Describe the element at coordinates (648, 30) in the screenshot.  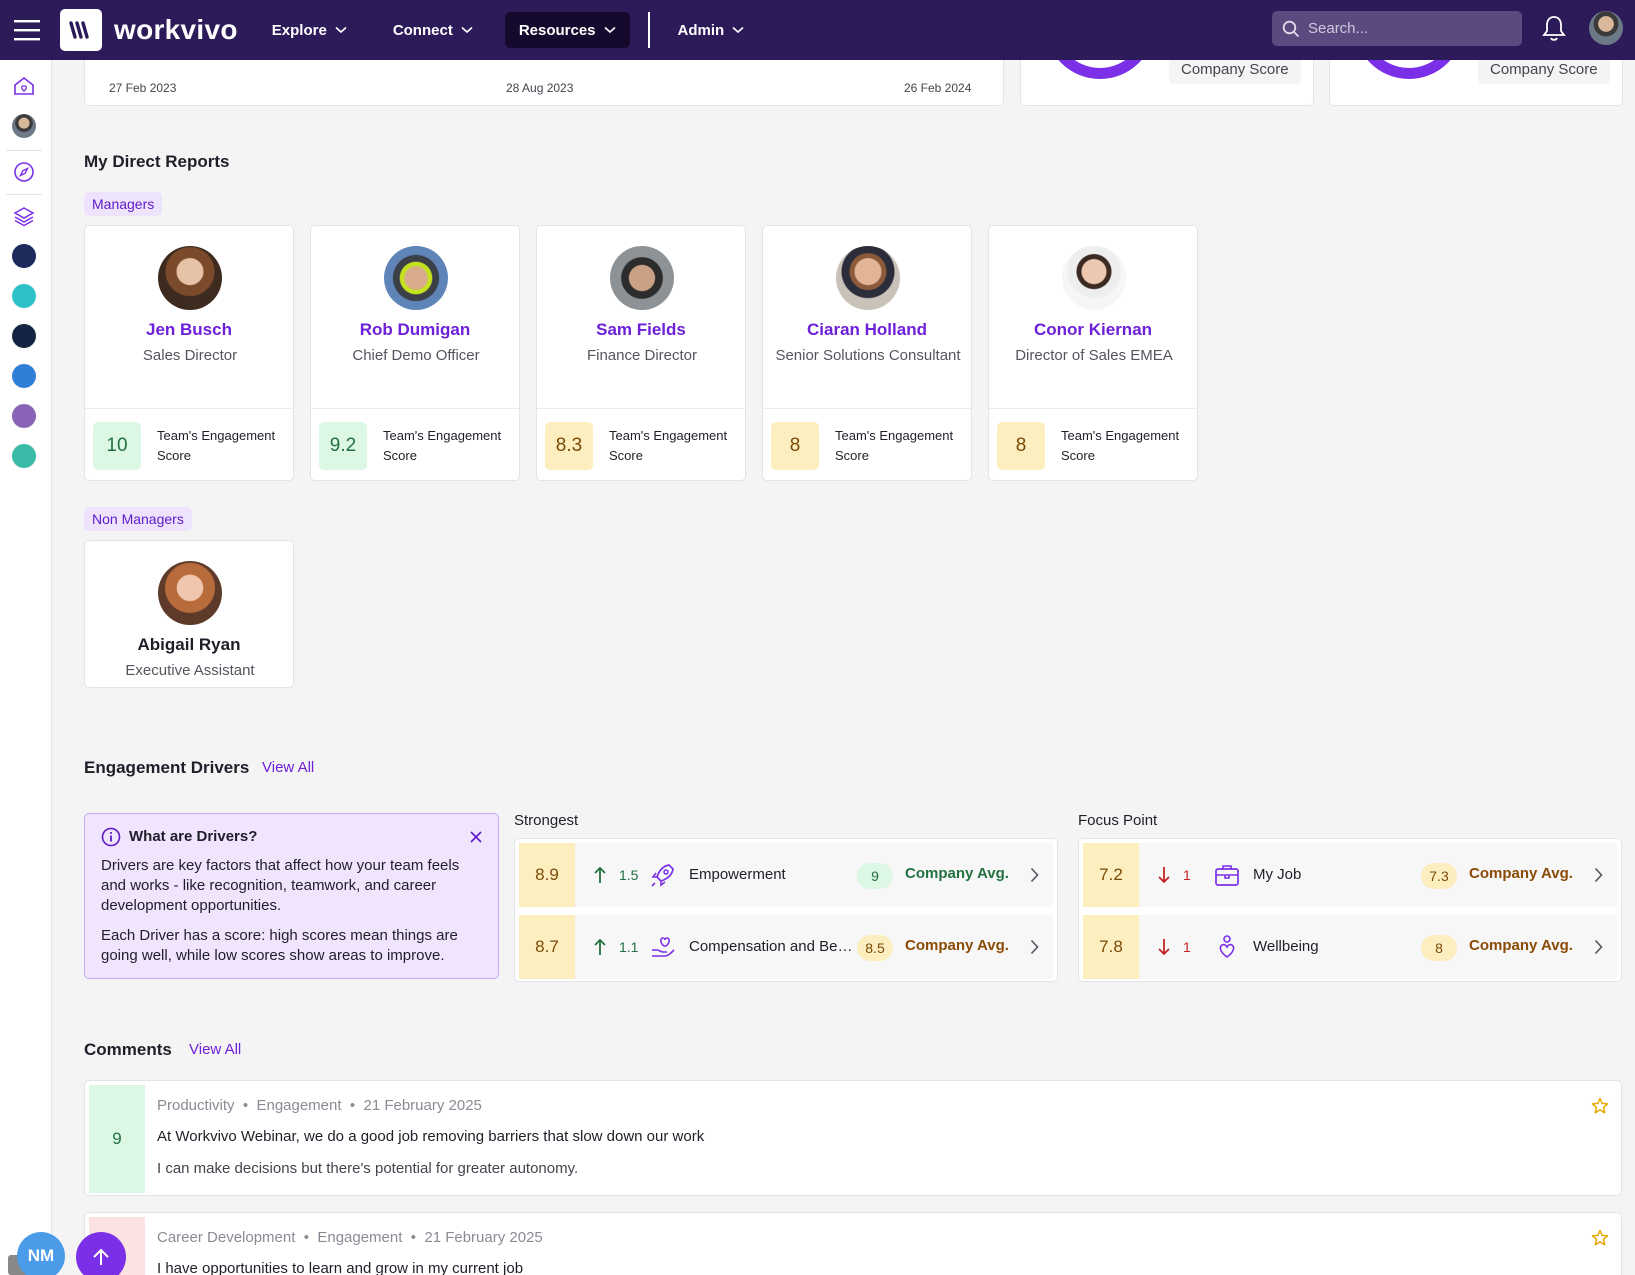
I see `nav-divider` at that location.